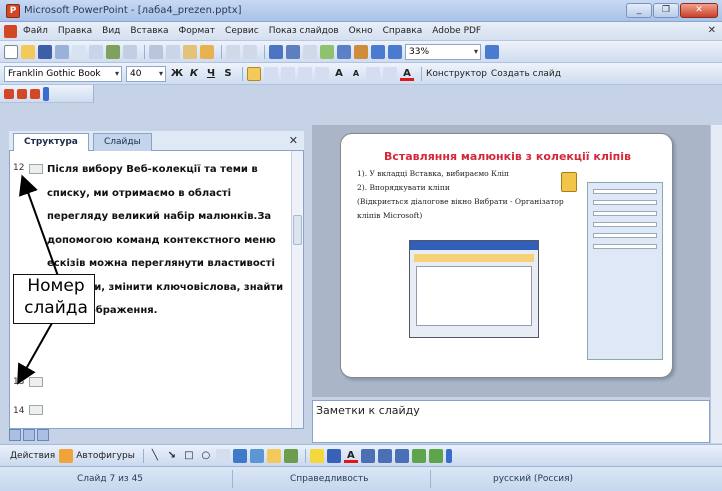 This screenshot has height=491, width=722. What do you see at coordinates (329, 479) in the screenshot?
I see `status-design: Справедливость` at bounding box center [329, 479].